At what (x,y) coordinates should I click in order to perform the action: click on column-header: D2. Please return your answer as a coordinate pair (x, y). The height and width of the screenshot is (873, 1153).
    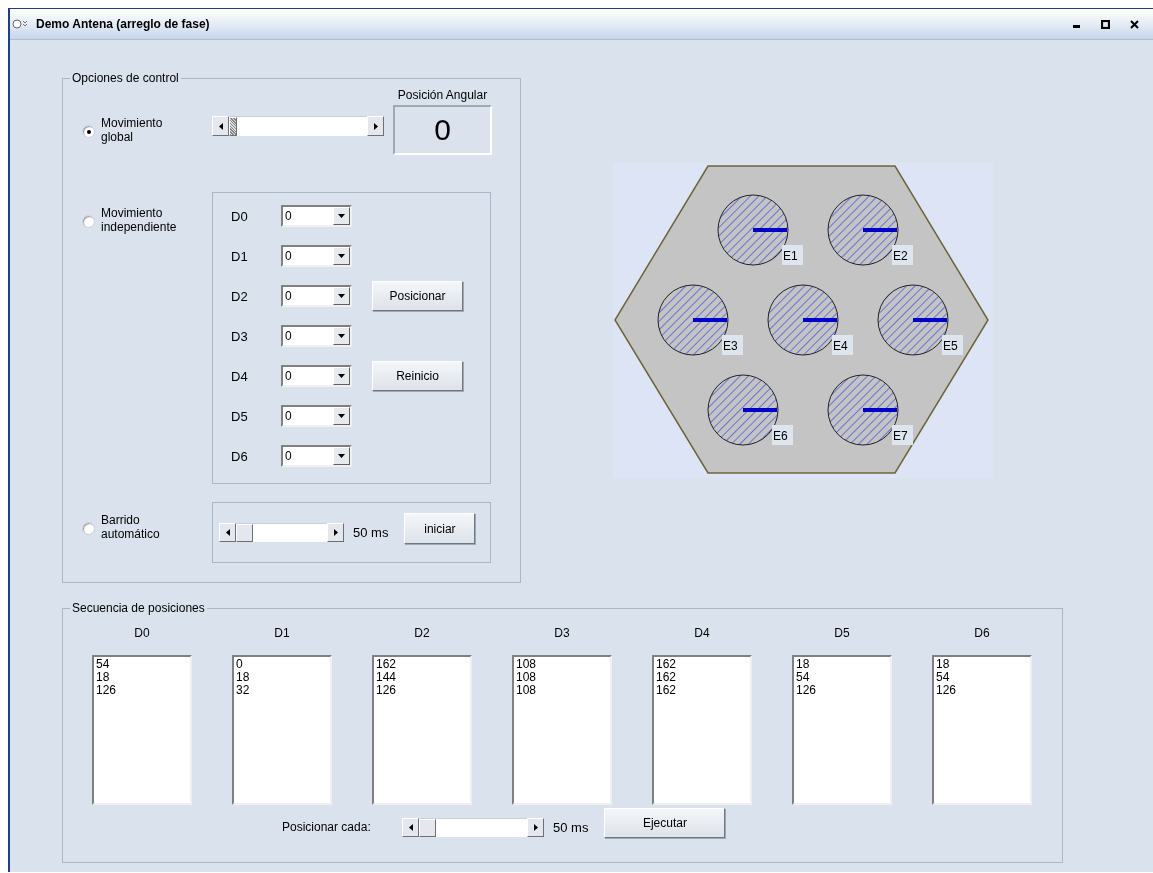
    Looking at the image, I should click on (422, 633).